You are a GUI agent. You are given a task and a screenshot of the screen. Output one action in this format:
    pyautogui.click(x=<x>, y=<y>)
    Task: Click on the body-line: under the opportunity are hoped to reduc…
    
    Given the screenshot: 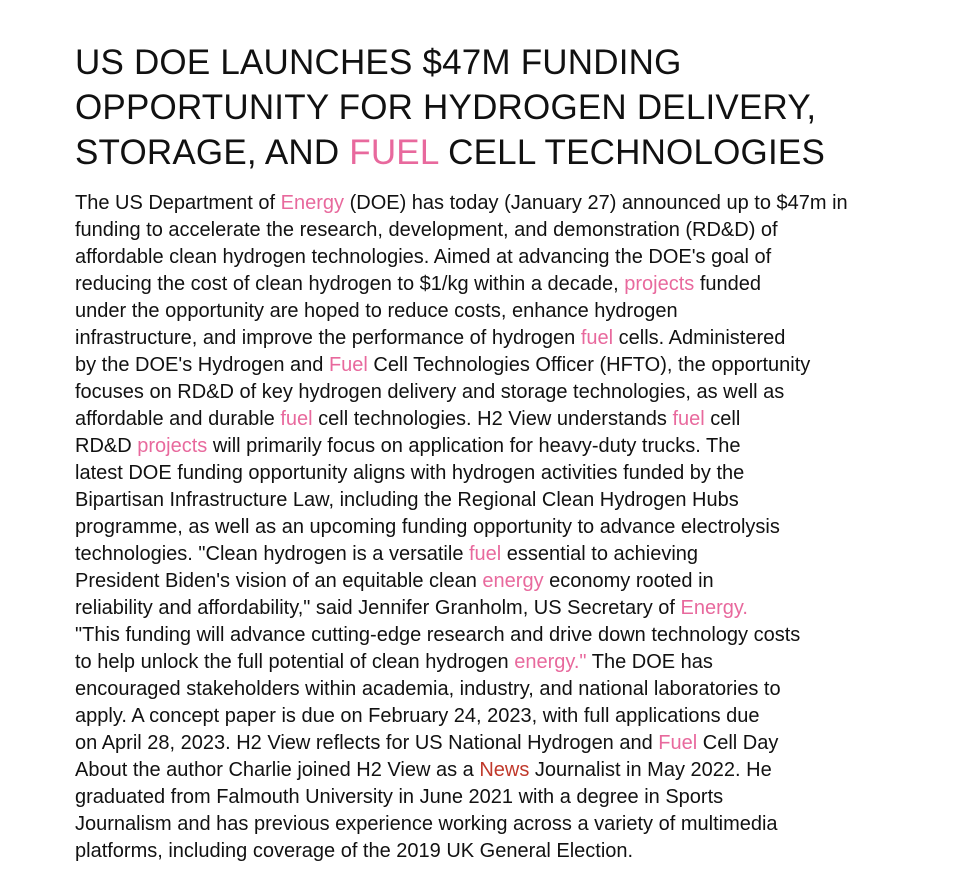 What is the action you would take?
    pyautogui.click(x=505, y=311)
    